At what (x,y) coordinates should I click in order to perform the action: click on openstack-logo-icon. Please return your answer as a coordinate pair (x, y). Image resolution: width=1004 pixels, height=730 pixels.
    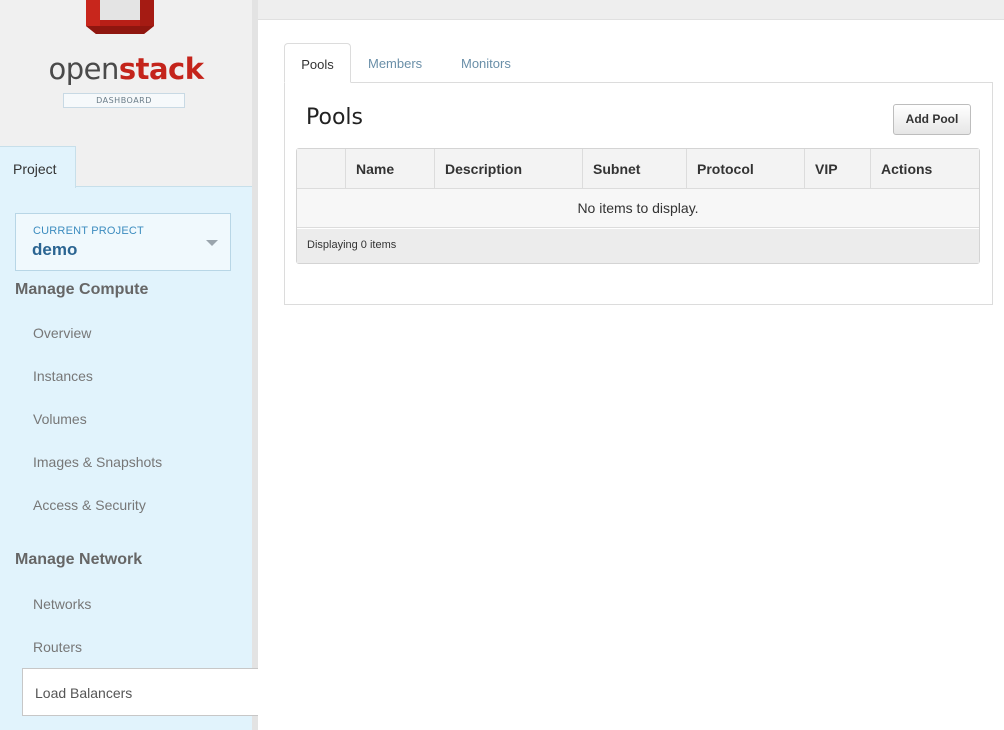
    Looking at the image, I should click on (120, 17).